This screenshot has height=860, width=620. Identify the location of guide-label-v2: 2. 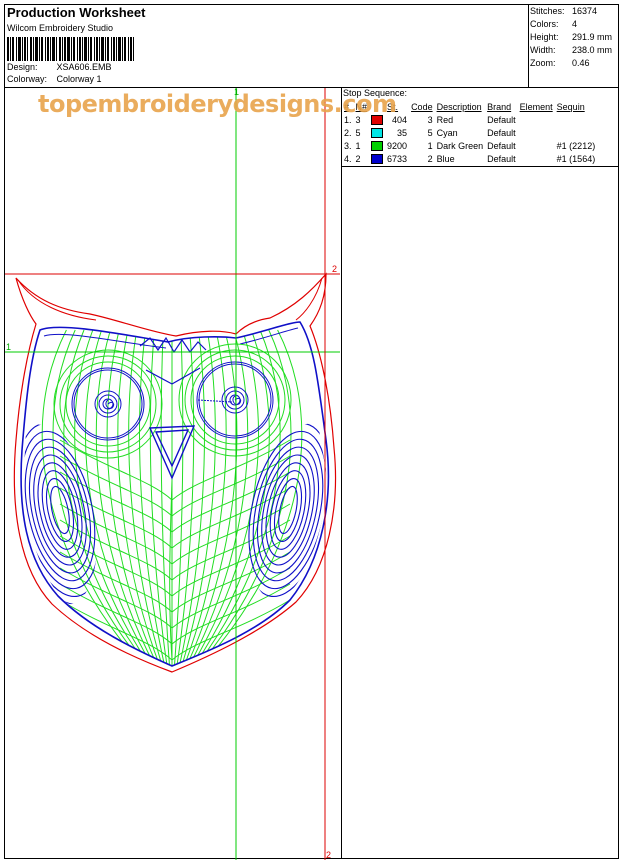
(328, 855).